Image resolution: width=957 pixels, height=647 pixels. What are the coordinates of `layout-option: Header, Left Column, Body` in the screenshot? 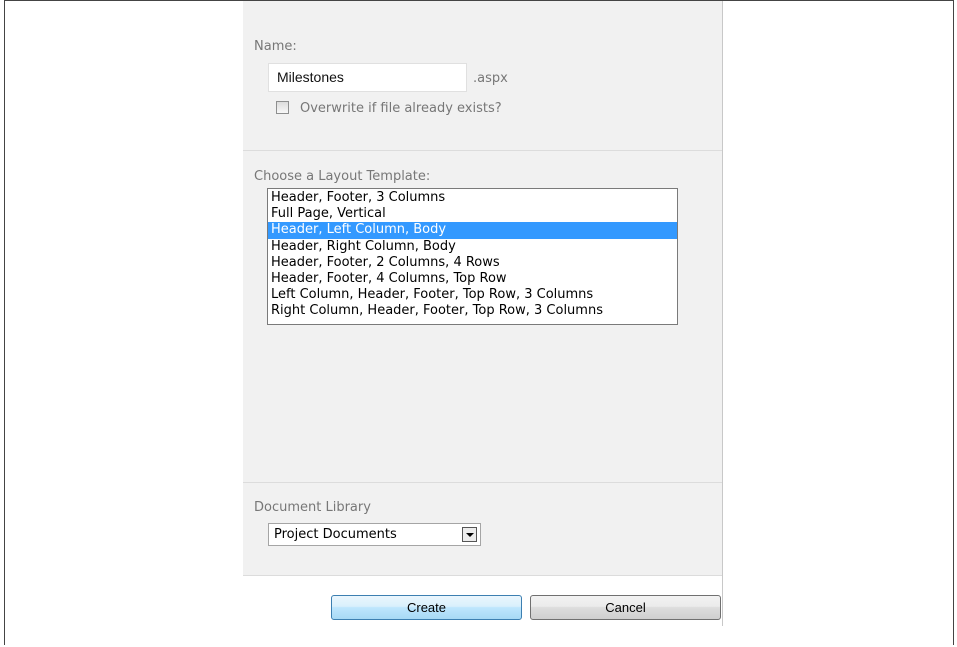 It's located at (472, 230).